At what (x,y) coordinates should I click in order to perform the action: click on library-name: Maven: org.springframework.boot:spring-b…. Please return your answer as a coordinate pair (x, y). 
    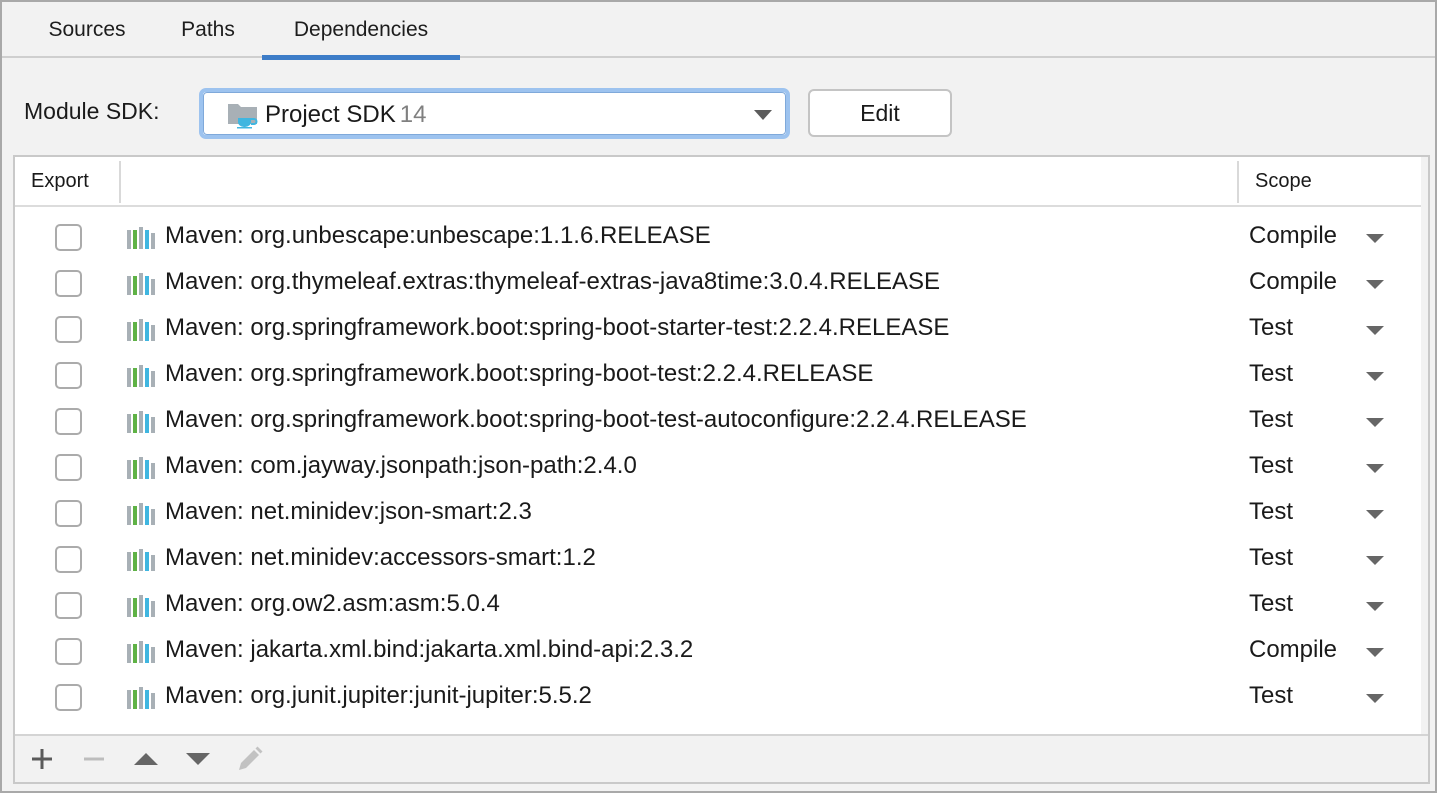
    Looking at the image, I should click on (519, 373).